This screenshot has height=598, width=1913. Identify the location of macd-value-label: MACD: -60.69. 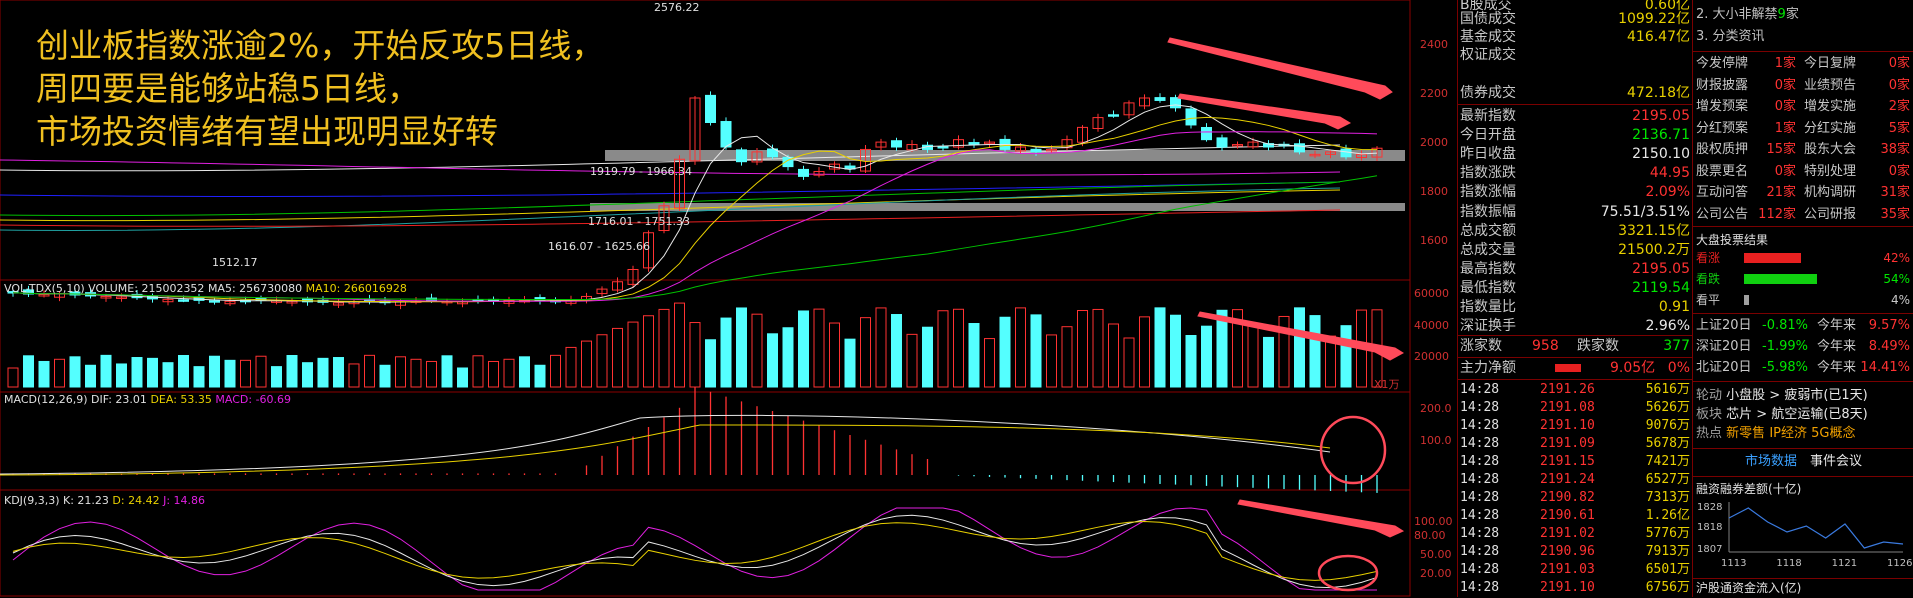
(253, 399).